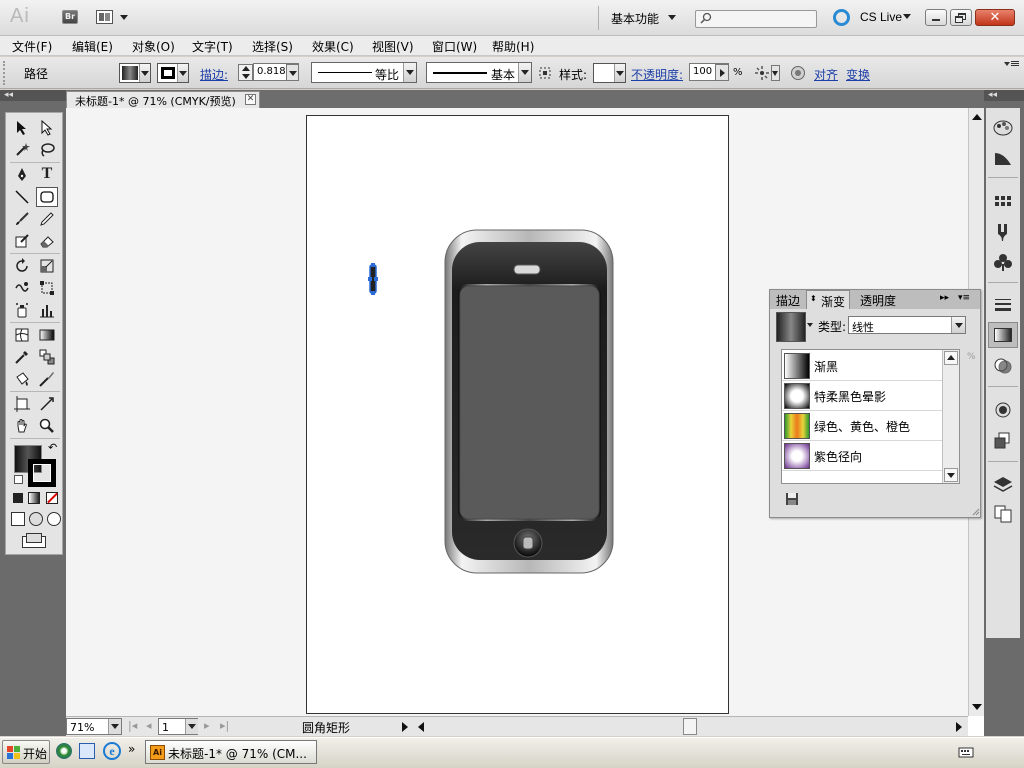 The height and width of the screenshot is (768, 1024). Describe the element at coordinates (22, 266) in the screenshot. I see `rotate-tool-icon` at that location.